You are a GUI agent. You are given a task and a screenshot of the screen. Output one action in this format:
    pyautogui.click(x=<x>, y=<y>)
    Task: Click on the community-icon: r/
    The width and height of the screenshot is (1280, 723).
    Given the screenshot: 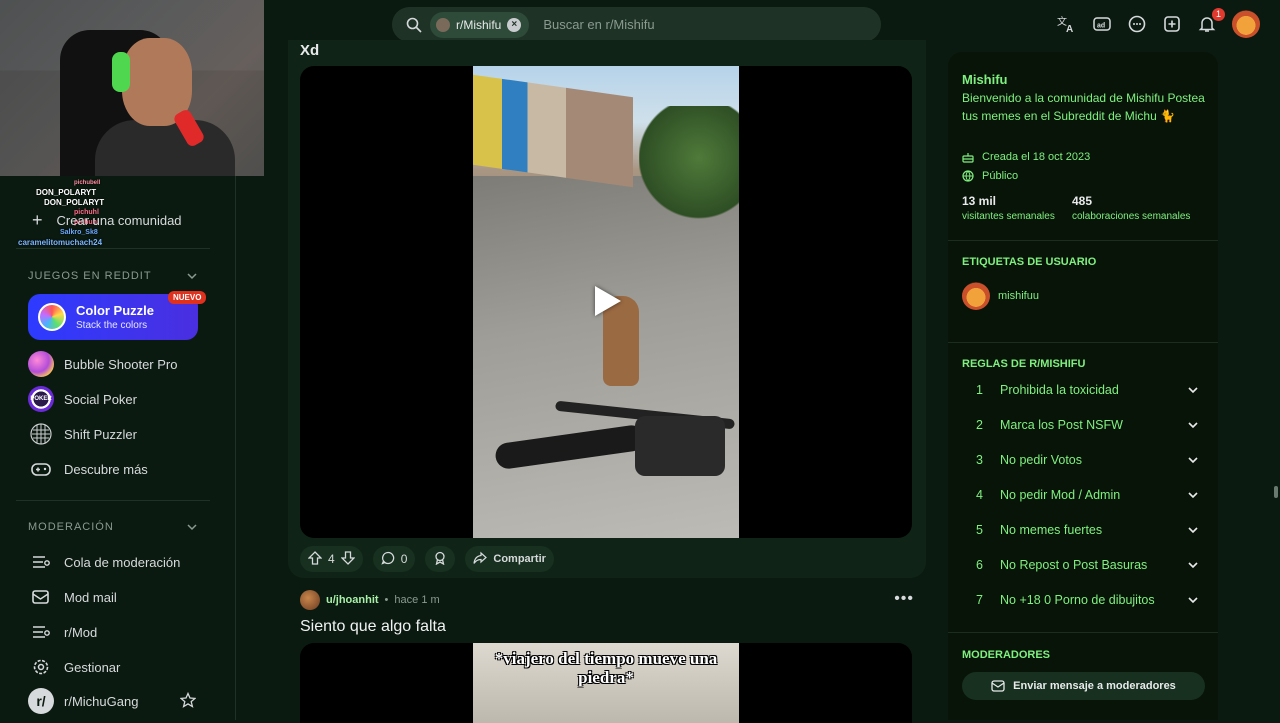 What is the action you would take?
    pyautogui.click(x=41, y=701)
    